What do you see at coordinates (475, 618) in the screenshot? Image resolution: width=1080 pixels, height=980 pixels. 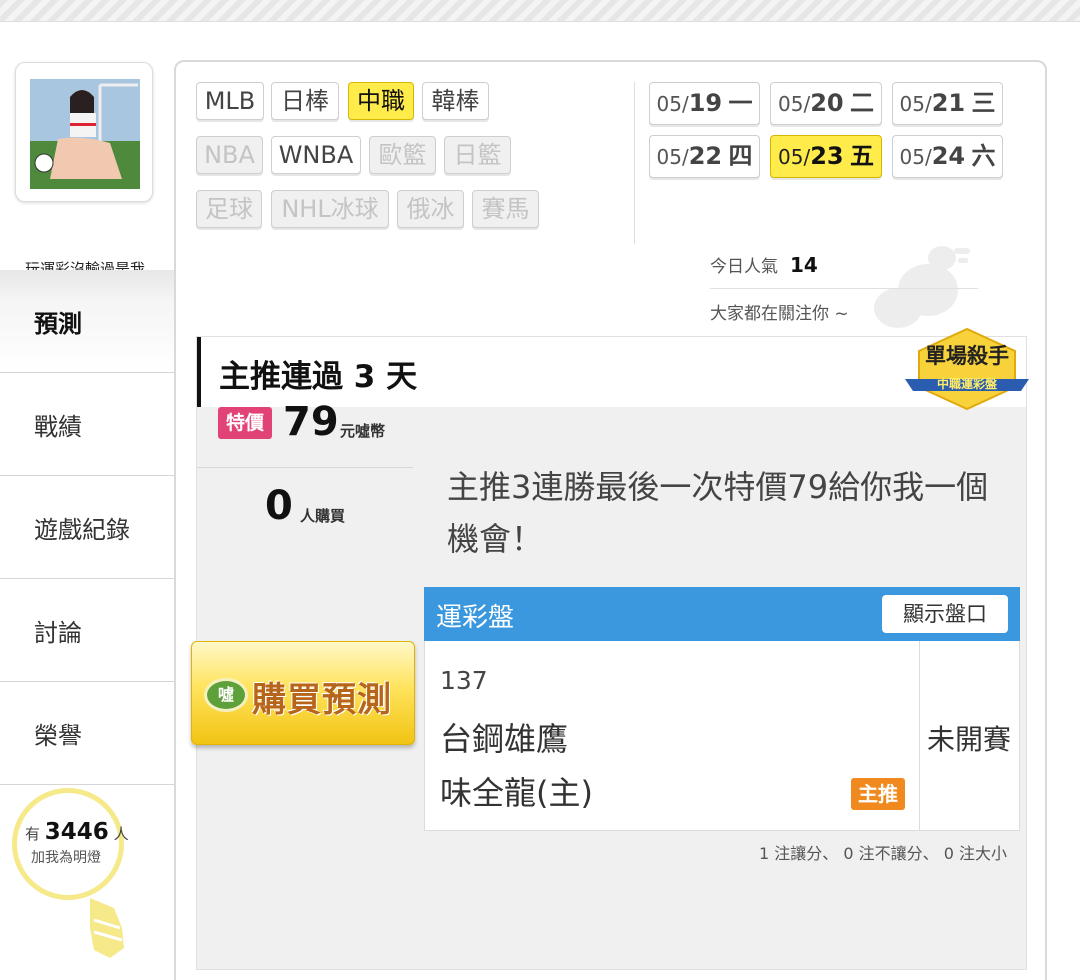 I see `odds-panel-title: 運彩盤` at bounding box center [475, 618].